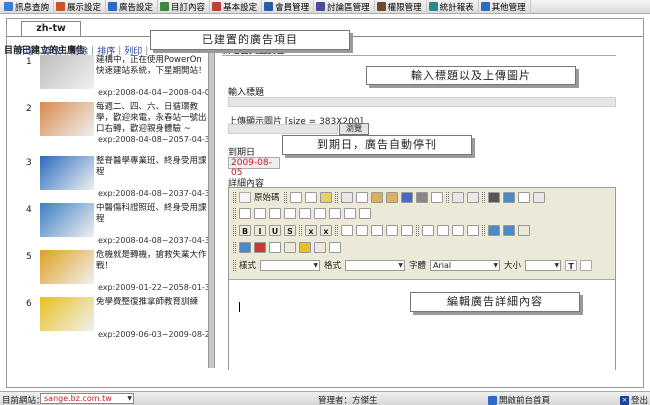 This screenshot has width=650, height=405. Describe the element at coordinates (436, 197) in the screenshot. I see `spellcheck-icon` at that location.